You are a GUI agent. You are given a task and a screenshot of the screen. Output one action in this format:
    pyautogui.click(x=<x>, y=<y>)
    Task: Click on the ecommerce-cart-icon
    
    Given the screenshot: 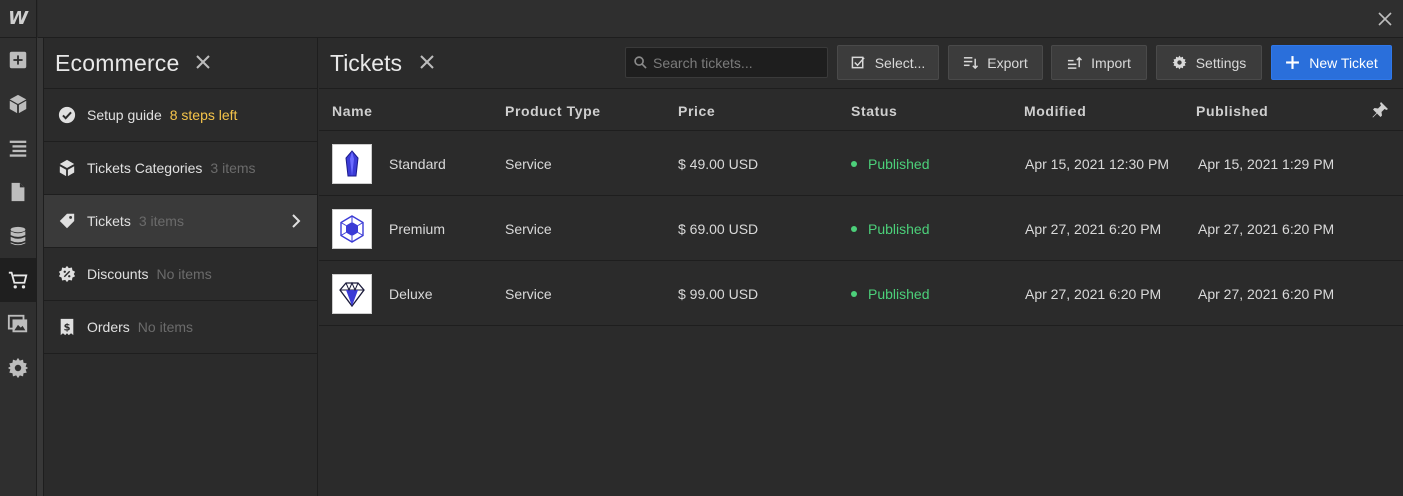 What is the action you would take?
    pyautogui.click(x=18, y=280)
    